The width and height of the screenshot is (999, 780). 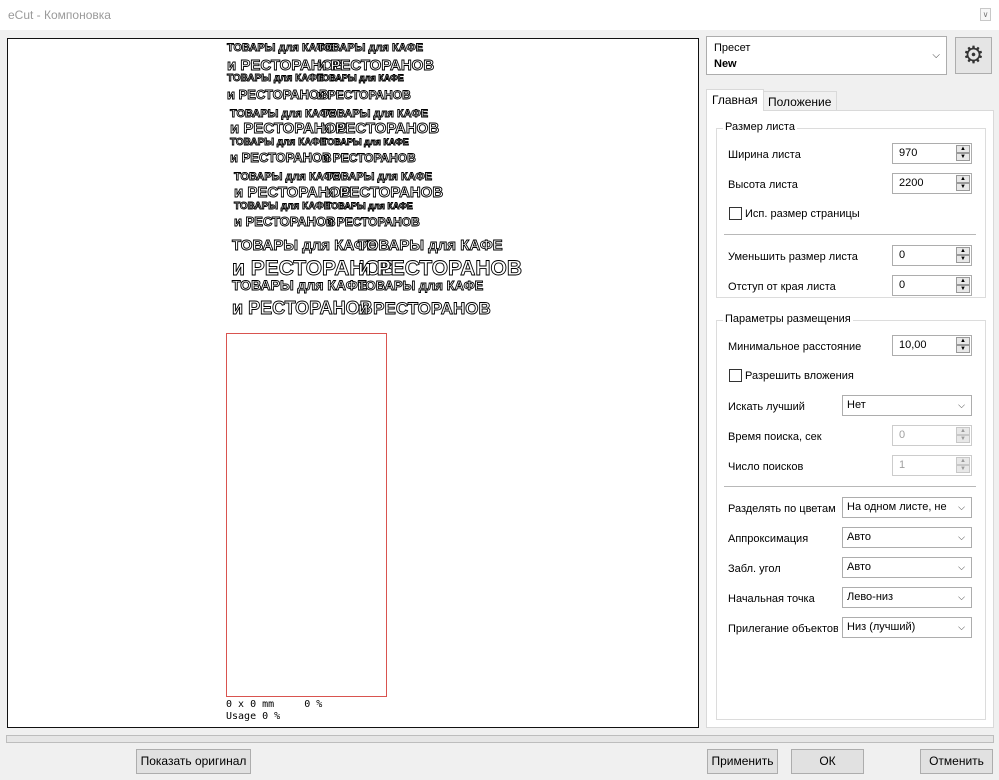 I want to click on window-title: eCut - Компоновка, so click(x=59, y=15).